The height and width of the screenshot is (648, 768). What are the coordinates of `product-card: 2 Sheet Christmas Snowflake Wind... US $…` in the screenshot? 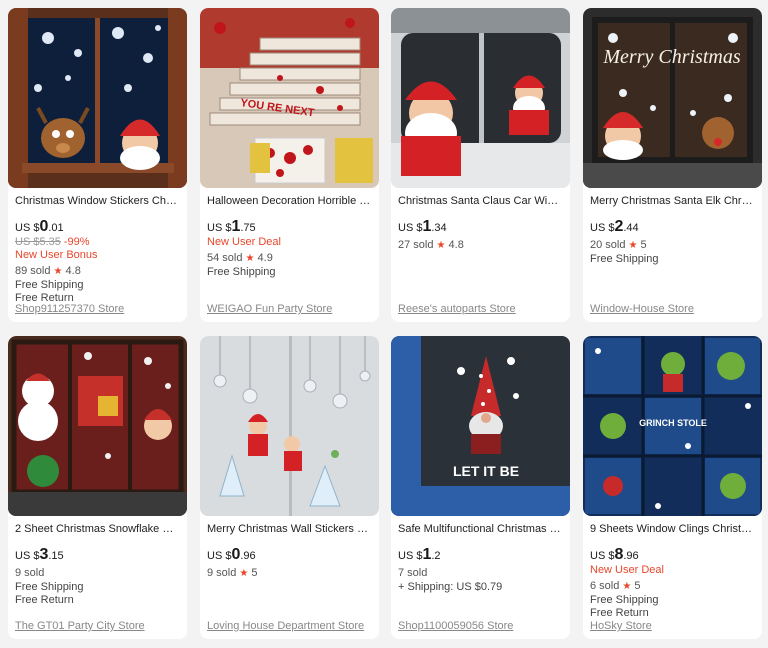 It's located at (97, 487).